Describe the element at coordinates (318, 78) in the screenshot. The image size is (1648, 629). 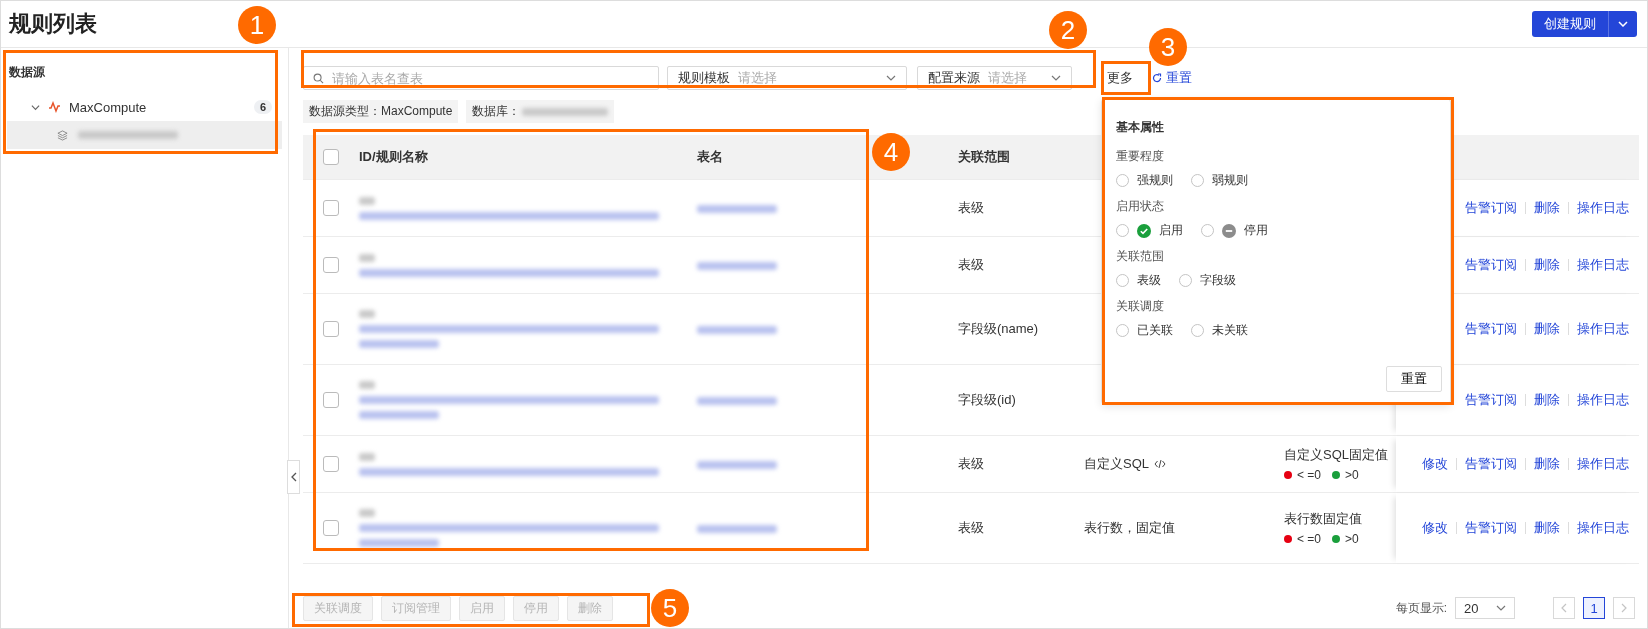
I see `search-icon` at that location.